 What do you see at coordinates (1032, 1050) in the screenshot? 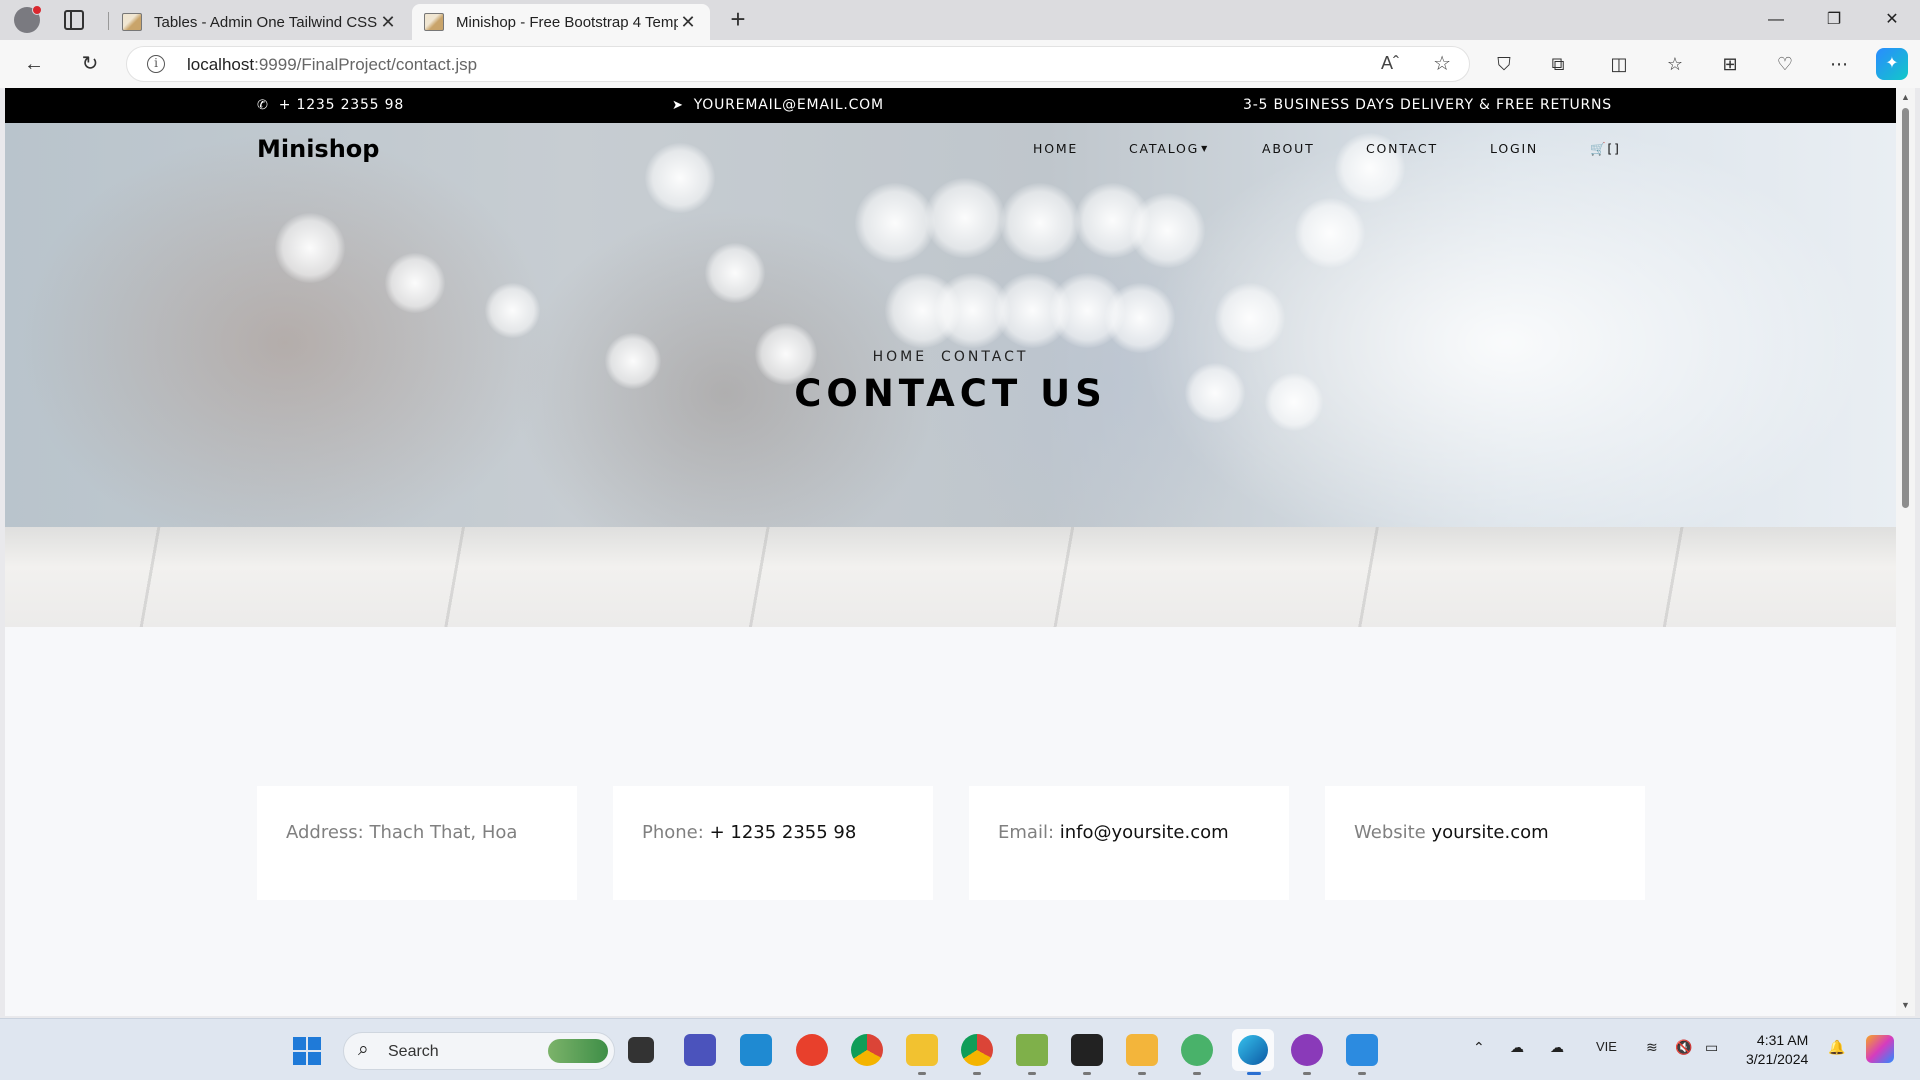
I see `app-hexagon-icon` at bounding box center [1032, 1050].